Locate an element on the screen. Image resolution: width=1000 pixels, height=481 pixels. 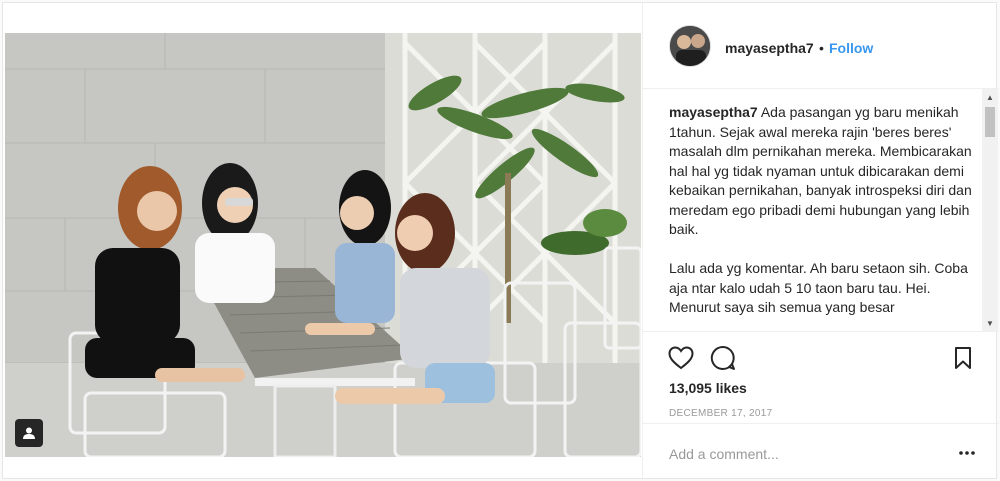
caption-scrollbar: ▲ ▼ is located at coordinates (990, 210).